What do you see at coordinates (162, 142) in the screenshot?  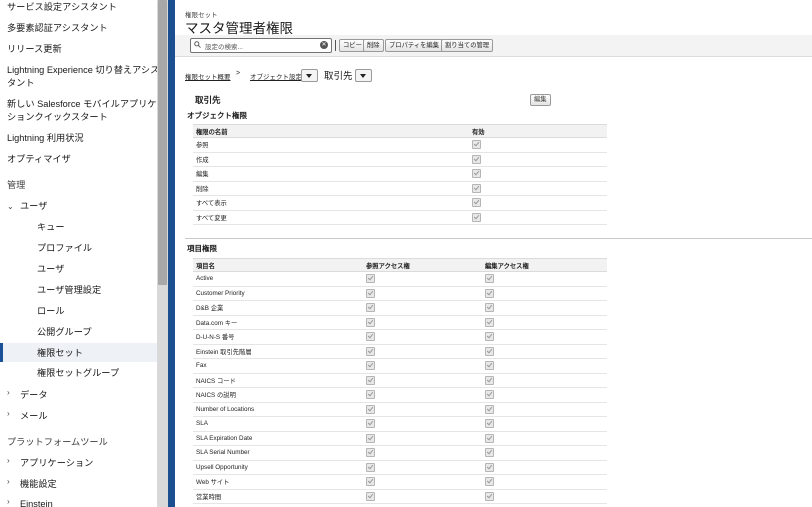 I see `sidebar-scrollbar-thumb` at bounding box center [162, 142].